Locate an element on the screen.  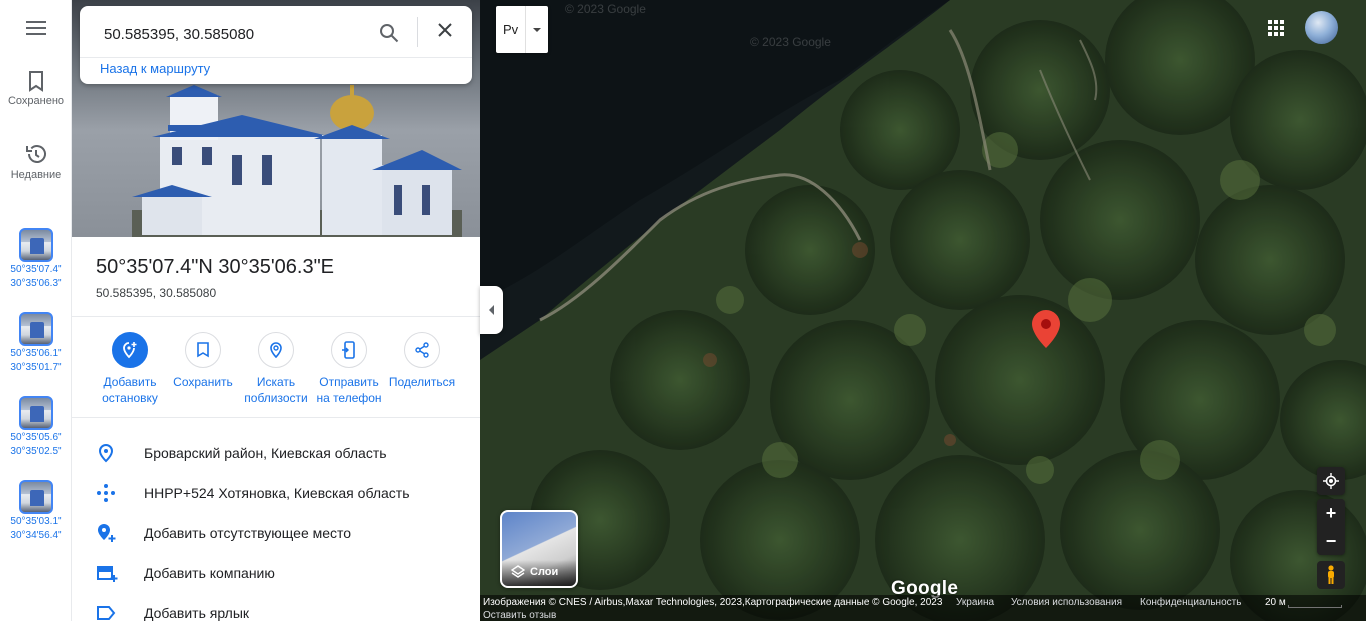
feedback-link: Оставить отзыв is located at coordinates (519, 615).